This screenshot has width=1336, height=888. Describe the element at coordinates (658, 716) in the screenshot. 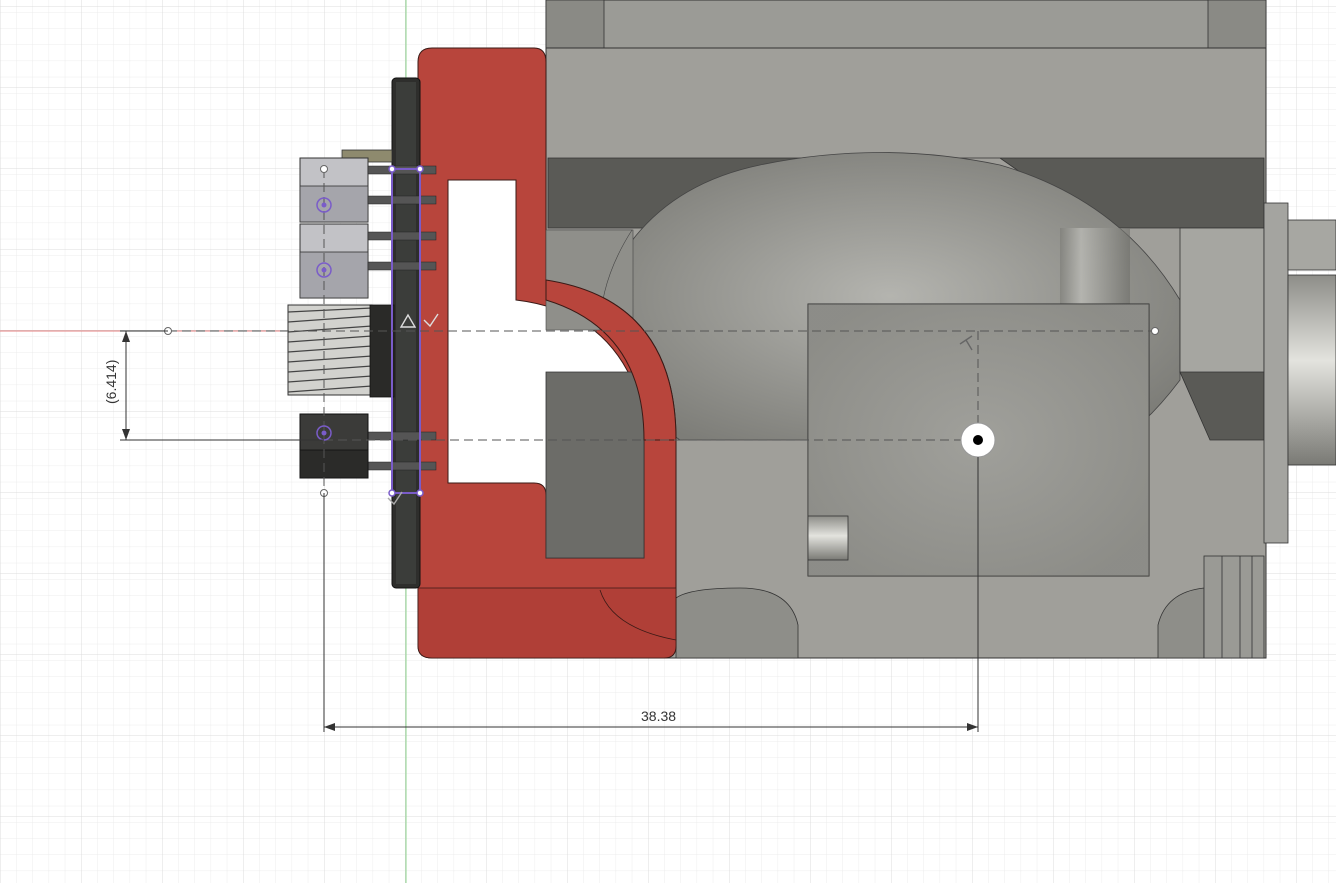

I see `horizontal-dimension-label: 38.38` at that location.